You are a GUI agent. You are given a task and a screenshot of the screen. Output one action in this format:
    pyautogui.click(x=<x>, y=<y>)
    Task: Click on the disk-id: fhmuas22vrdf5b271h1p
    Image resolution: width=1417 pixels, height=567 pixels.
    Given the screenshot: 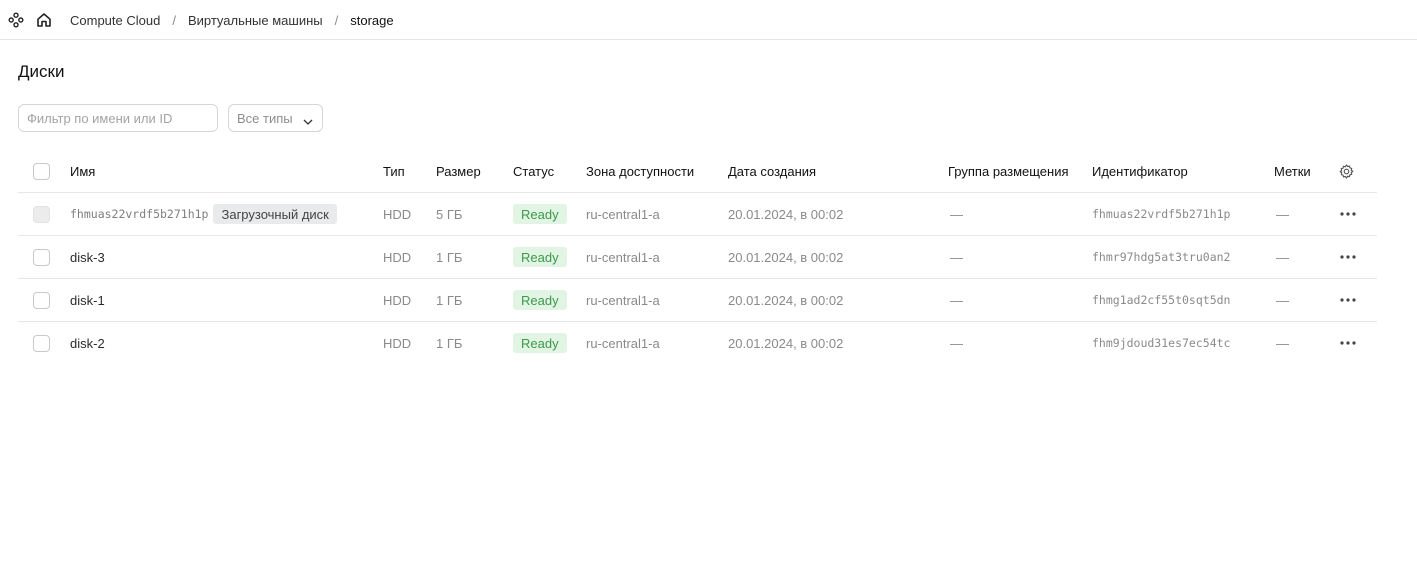 What is the action you would take?
    pyautogui.click(x=1161, y=214)
    